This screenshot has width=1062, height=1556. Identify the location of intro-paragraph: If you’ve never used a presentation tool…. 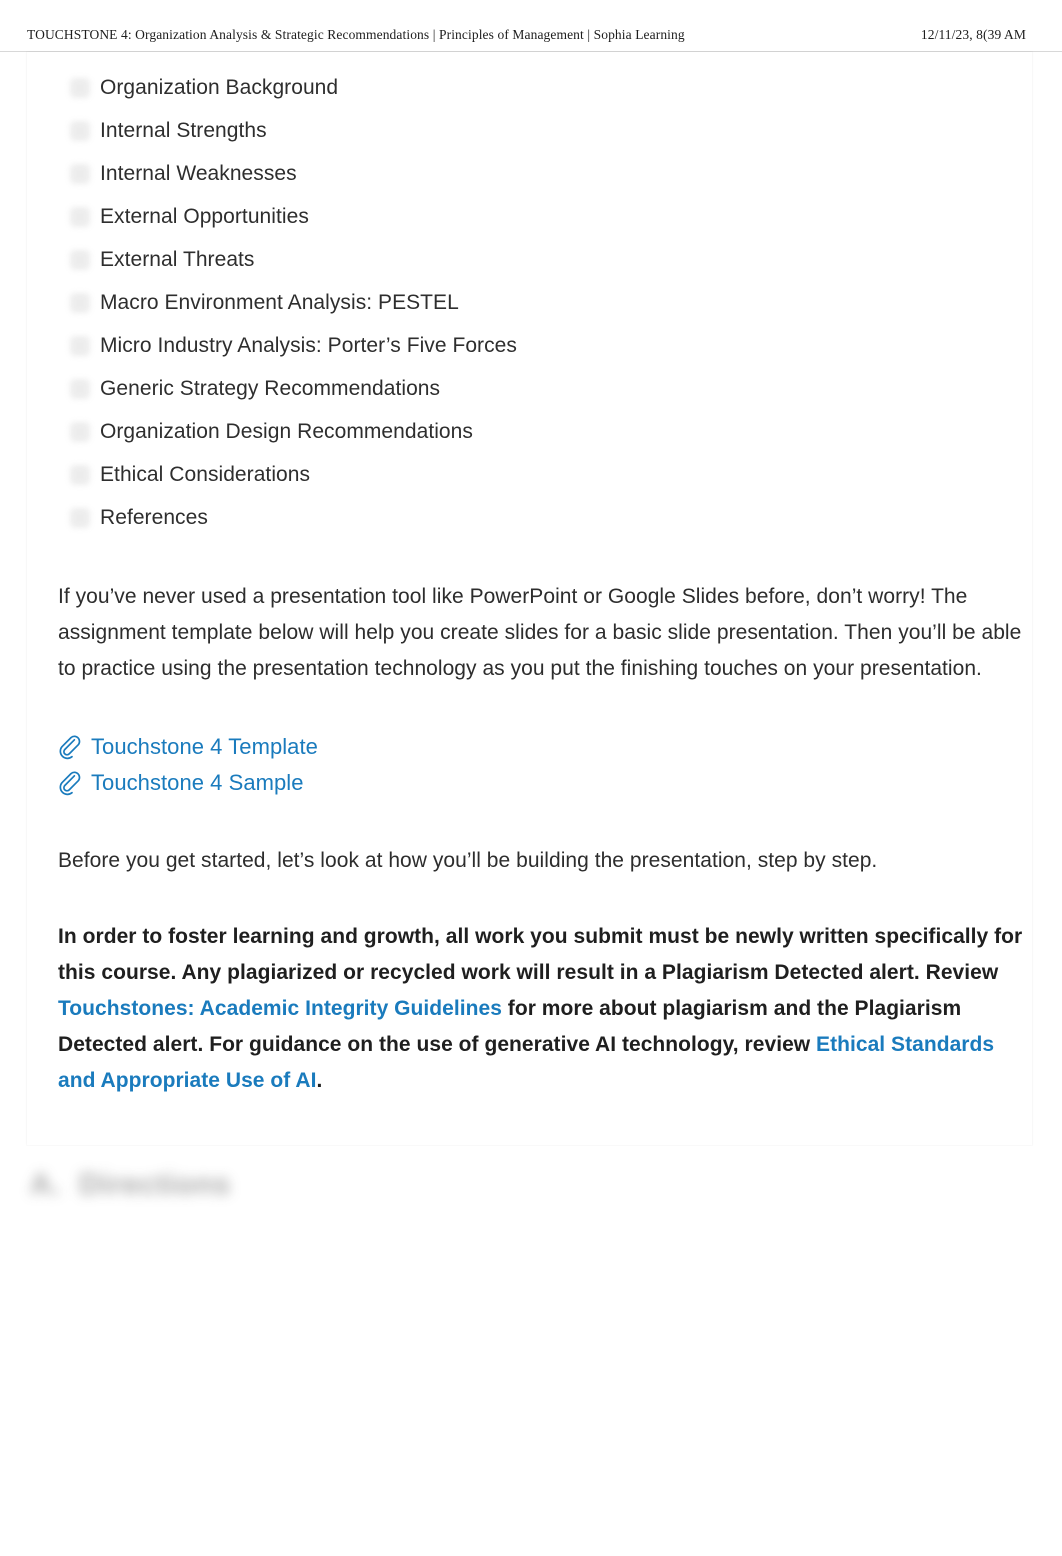
(540, 632).